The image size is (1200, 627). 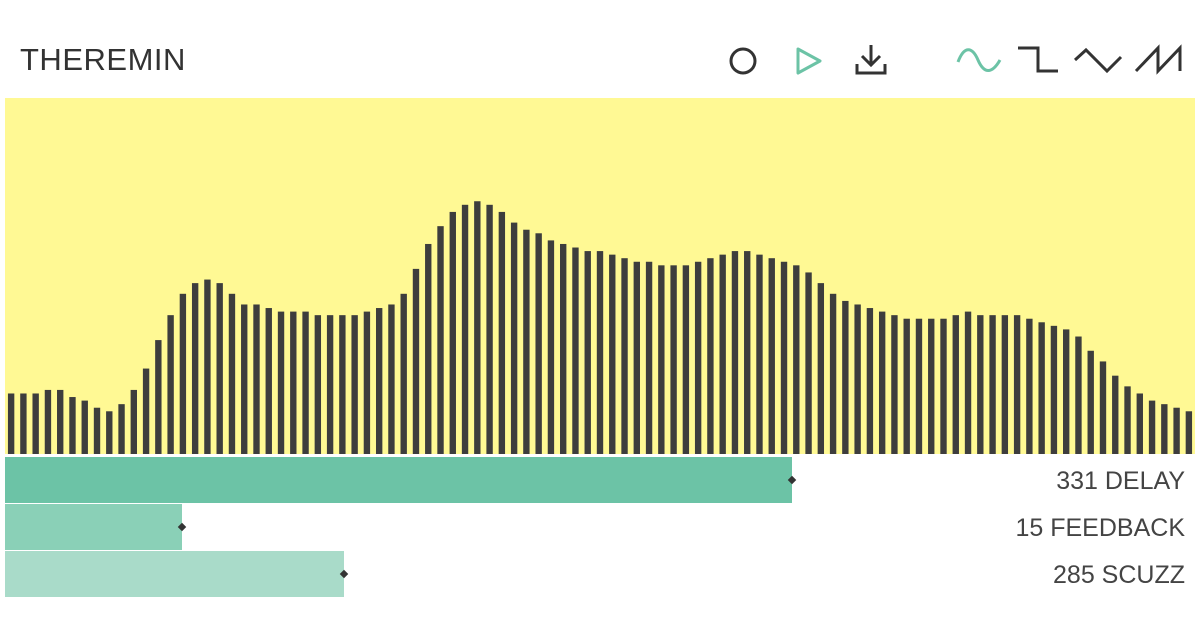 I want to click on sine-wave-icon, so click(x=979, y=60).